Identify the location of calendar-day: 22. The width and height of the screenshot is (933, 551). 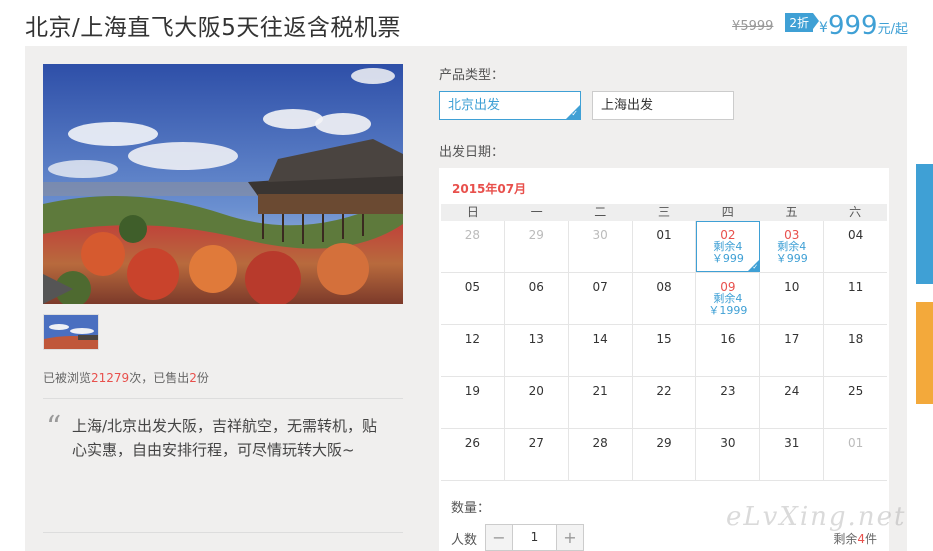
(665, 402).